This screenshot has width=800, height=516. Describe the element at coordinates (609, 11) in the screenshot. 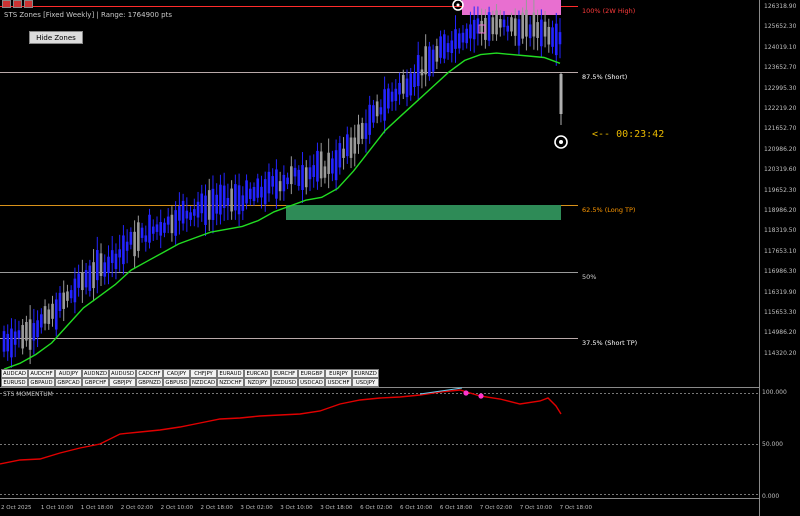

I see `zone-label-high: 100% (2W High)` at that location.